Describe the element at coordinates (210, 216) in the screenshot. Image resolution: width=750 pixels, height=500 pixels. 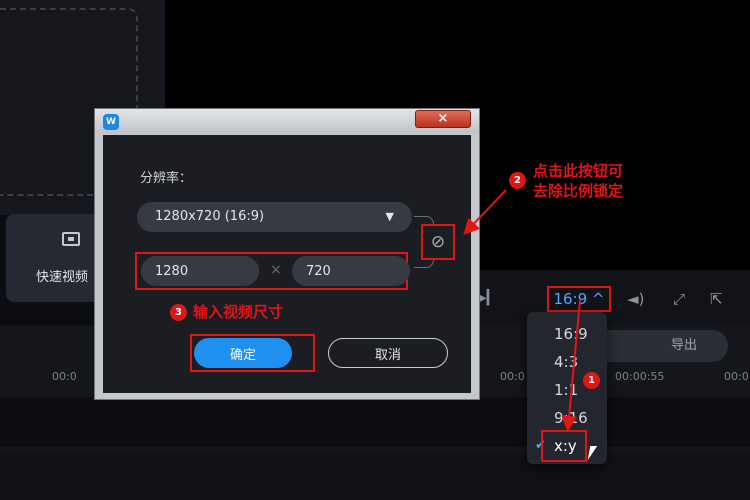
I see `resolution-value: 1280x720 (16:9)` at that location.